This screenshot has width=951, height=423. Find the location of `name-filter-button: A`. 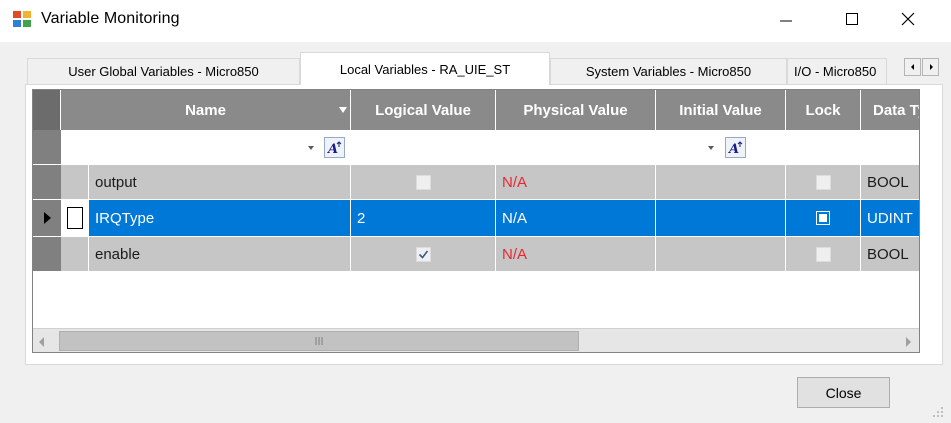

name-filter-button: A is located at coordinates (334, 147).